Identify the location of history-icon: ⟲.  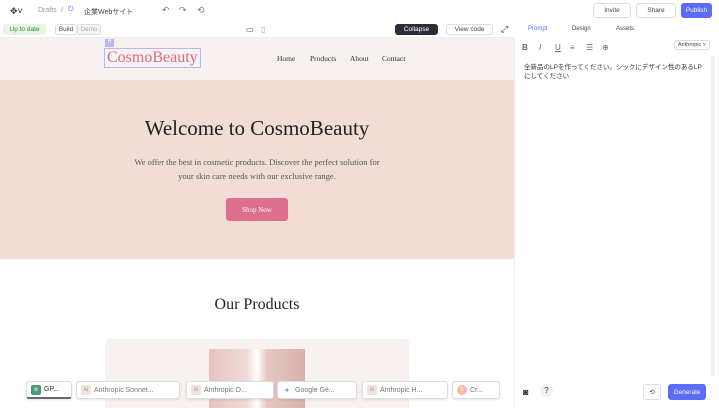
(201, 10).